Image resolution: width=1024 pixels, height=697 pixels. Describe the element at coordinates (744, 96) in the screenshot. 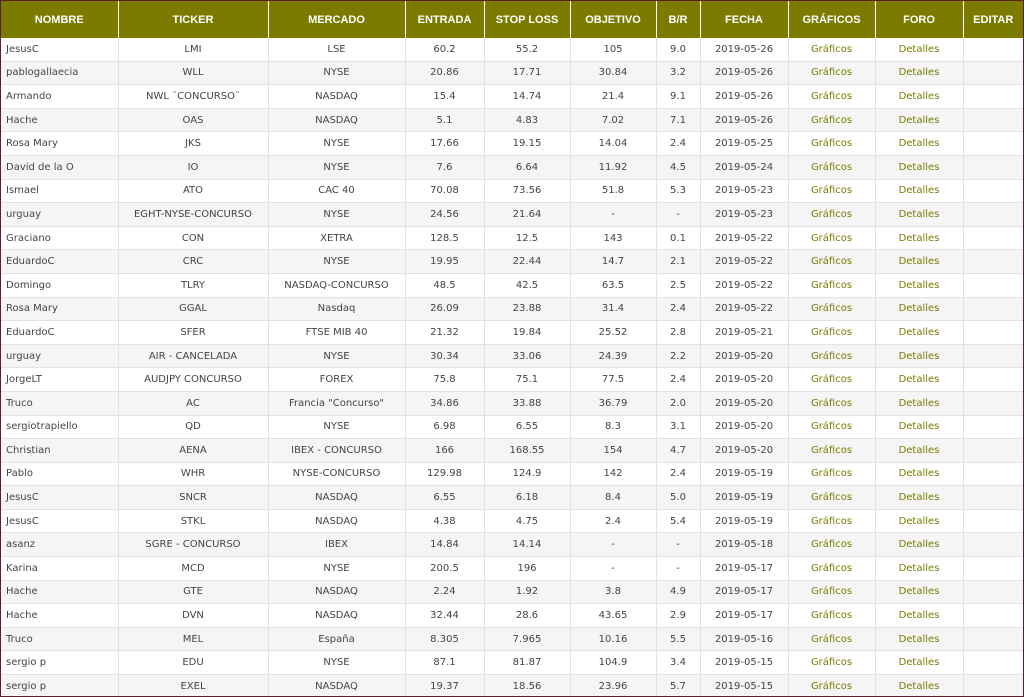

I see `cell-fecha: 2019-05-26` at that location.